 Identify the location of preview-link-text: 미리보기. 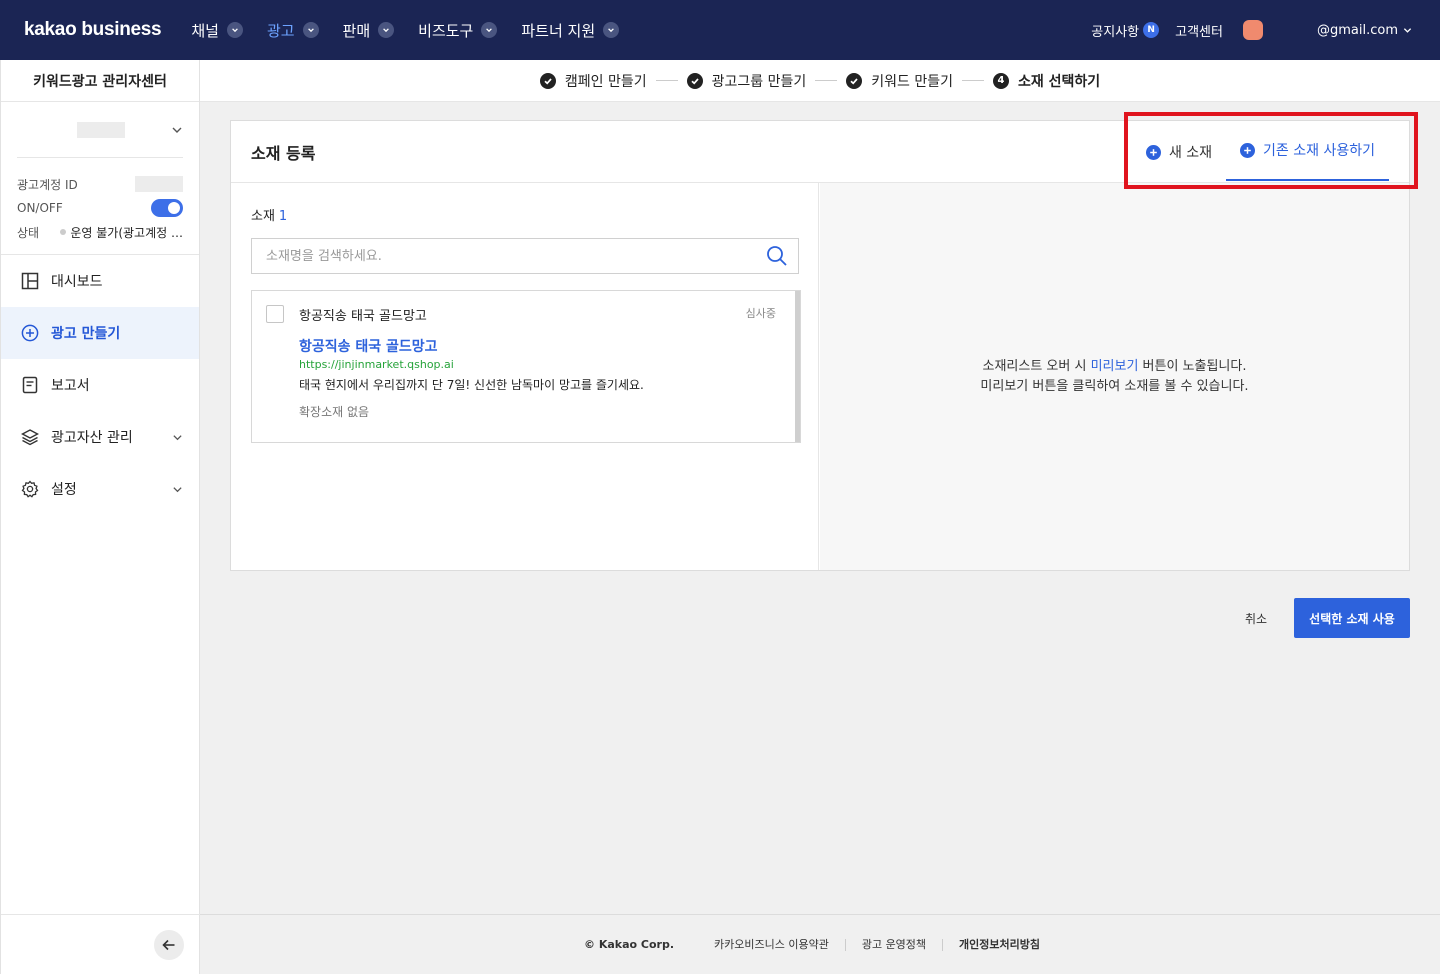
(1114, 366).